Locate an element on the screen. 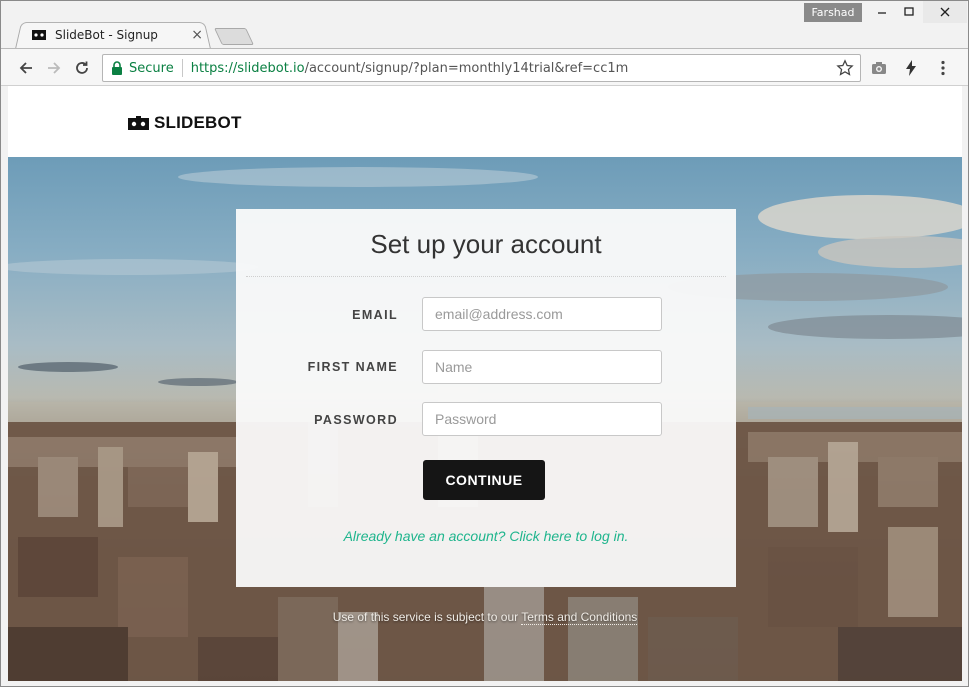  secure-label: Secure is located at coordinates (151, 68).